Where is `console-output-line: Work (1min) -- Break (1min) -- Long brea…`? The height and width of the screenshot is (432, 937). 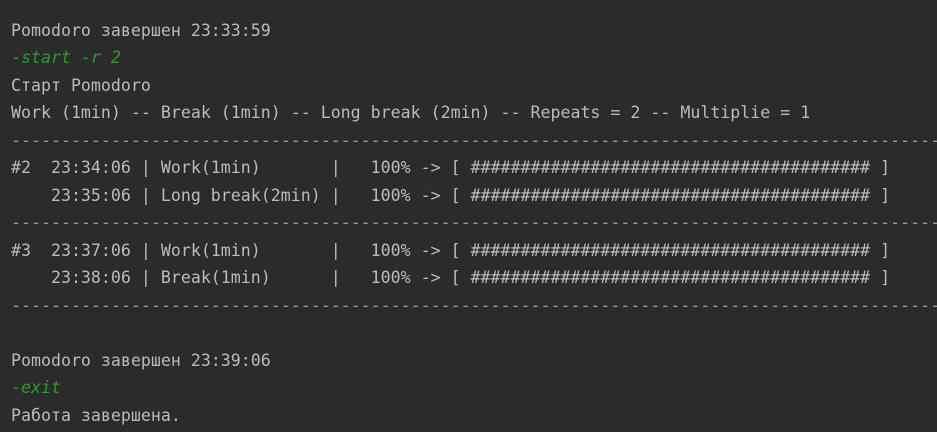
console-output-line: Work (1min) -- Break (1min) -- Long brea… is located at coordinates (411, 112).